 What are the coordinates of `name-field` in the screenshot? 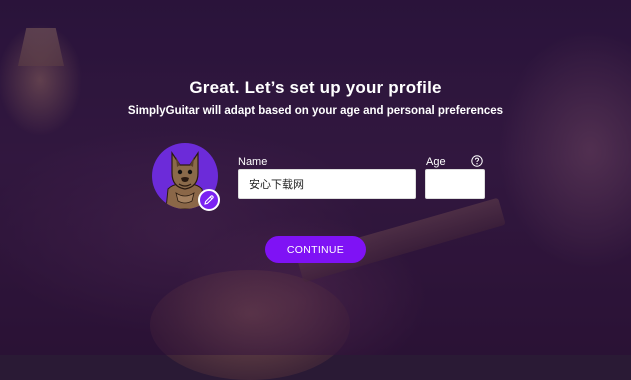 It's located at (327, 184).